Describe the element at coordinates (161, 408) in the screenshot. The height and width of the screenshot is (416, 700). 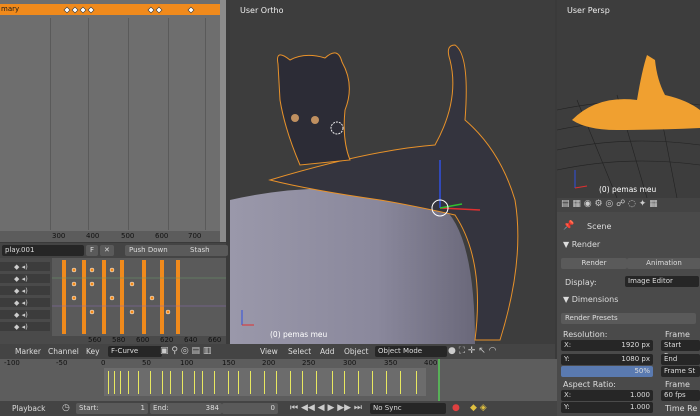
I see `end-label: End:` at that location.